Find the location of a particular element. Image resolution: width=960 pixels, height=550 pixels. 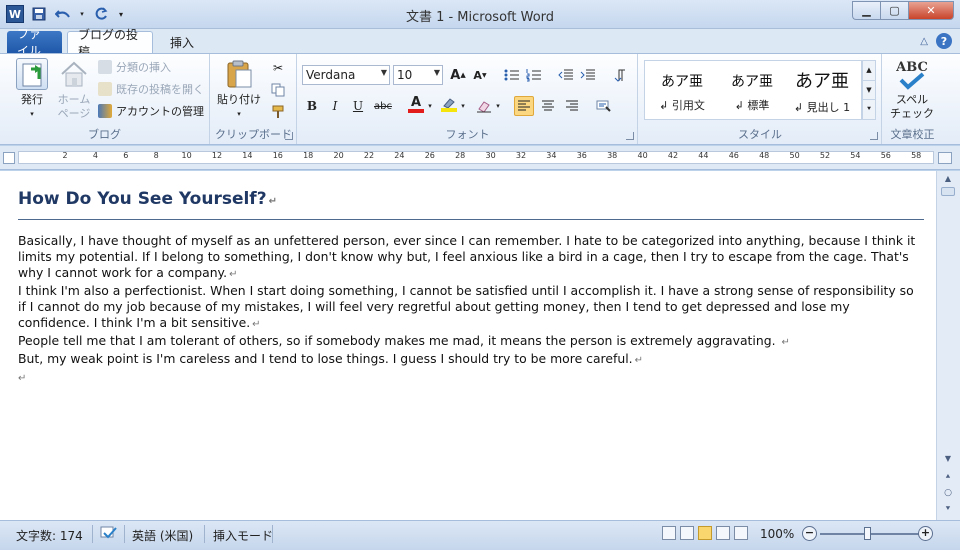

previous-page-icon: ⯅ is located at coordinates (948, 478).